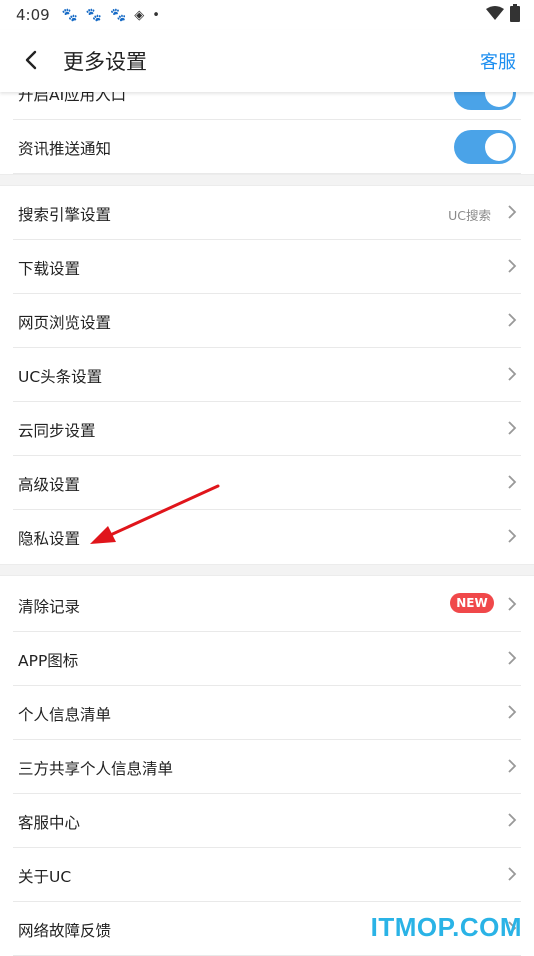  Describe the element at coordinates (65, 149) in the screenshot. I see `news-push-label: 资讯推送通知` at that location.